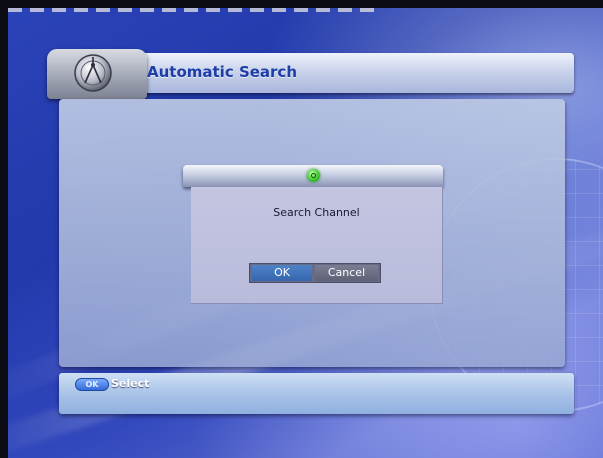  I want to click on ok-key-label: OK, so click(92, 384).